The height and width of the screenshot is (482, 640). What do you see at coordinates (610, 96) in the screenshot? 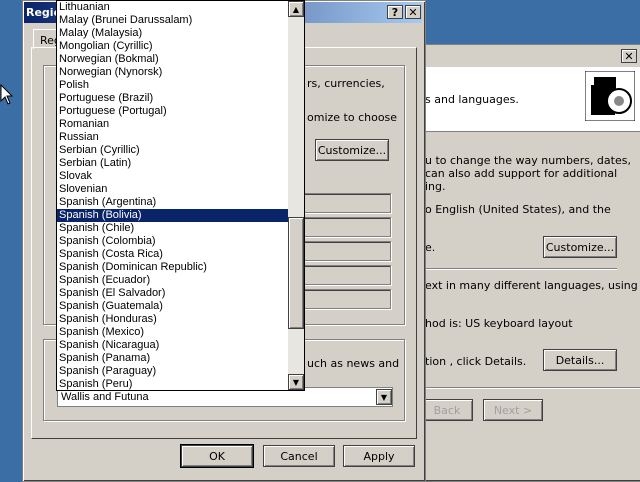
I see `globe-book-icon` at bounding box center [610, 96].